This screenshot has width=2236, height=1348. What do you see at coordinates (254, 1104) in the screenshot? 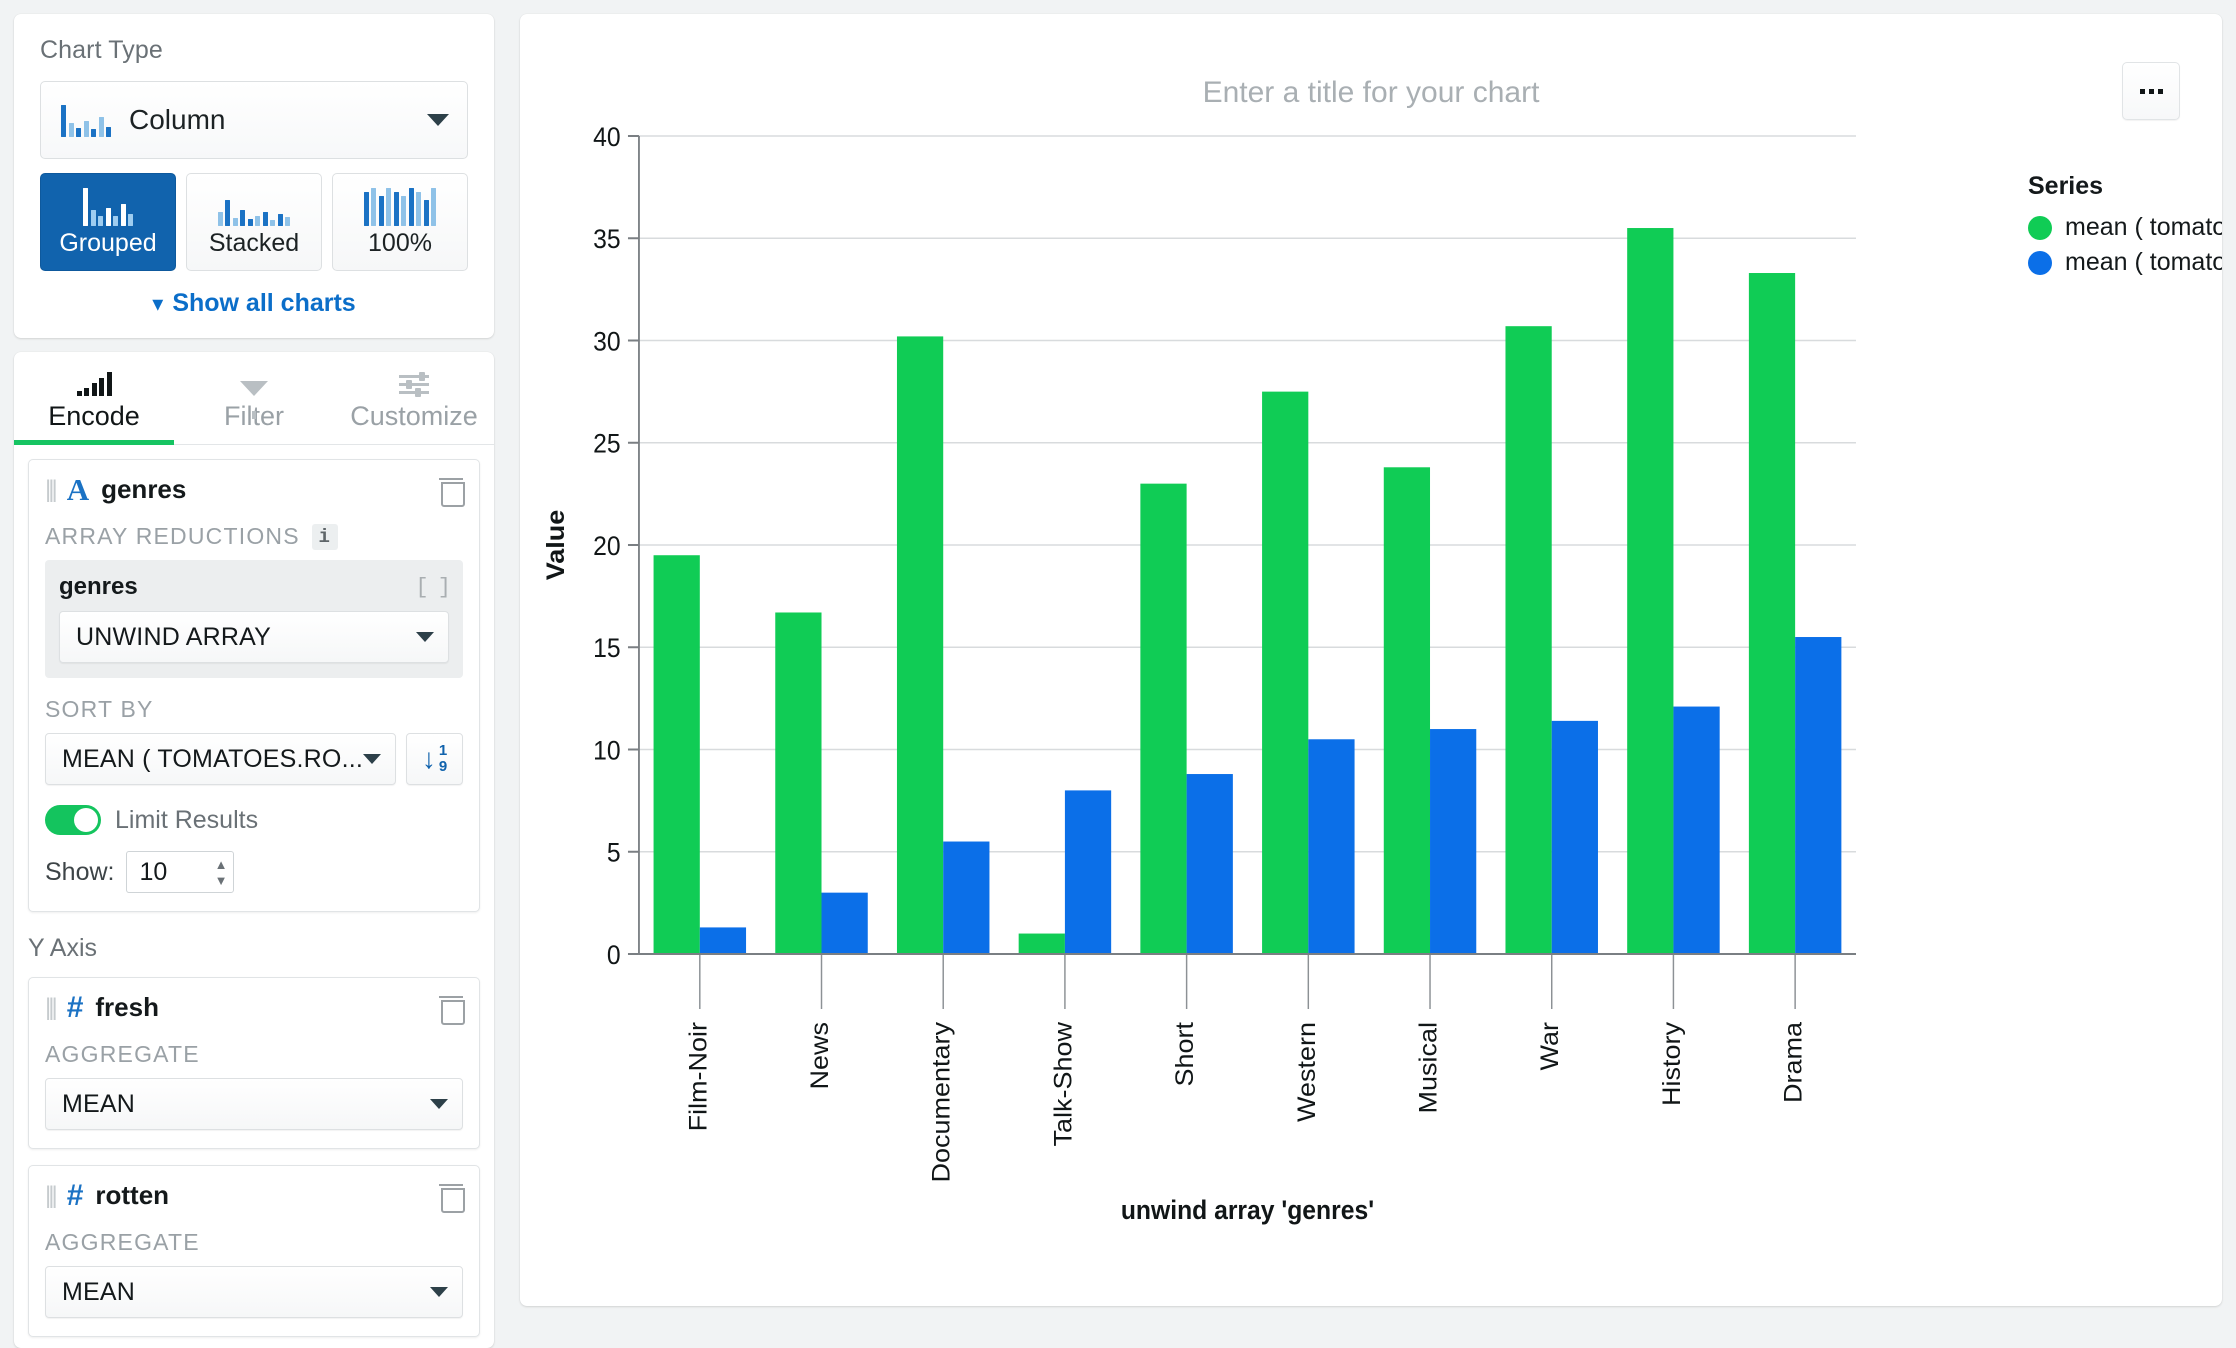
I see `aggregate-select-fresh: MEAN` at bounding box center [254, 1104].